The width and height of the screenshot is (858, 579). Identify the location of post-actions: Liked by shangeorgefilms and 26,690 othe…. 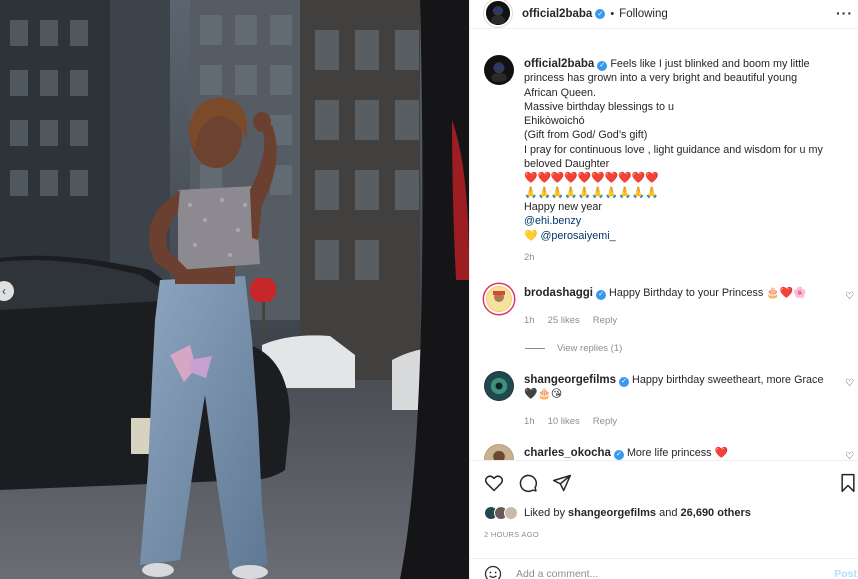
(664, 519).